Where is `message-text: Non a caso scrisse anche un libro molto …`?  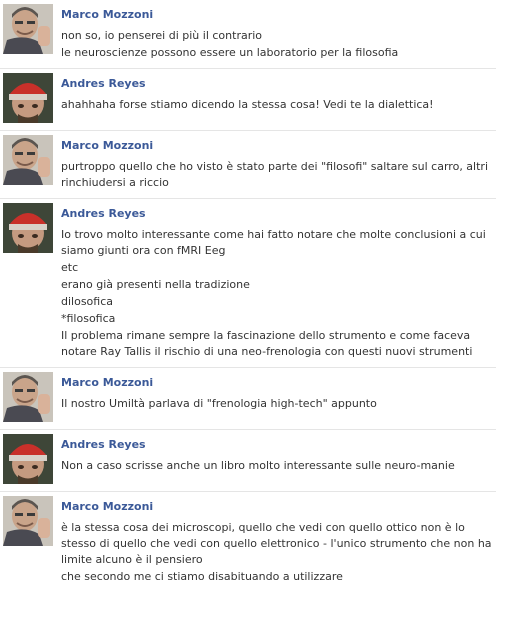
message-text: Non a caso scrisse anche un libro molto … is located at coordinates (258, 465).